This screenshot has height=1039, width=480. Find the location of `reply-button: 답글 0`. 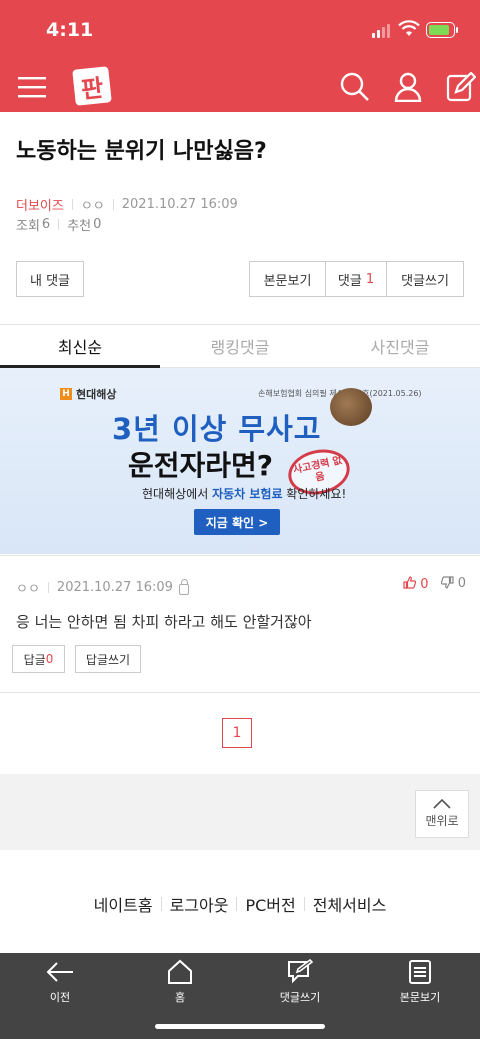

reply-button: 답글 0 is located at coordinates (38, 659).